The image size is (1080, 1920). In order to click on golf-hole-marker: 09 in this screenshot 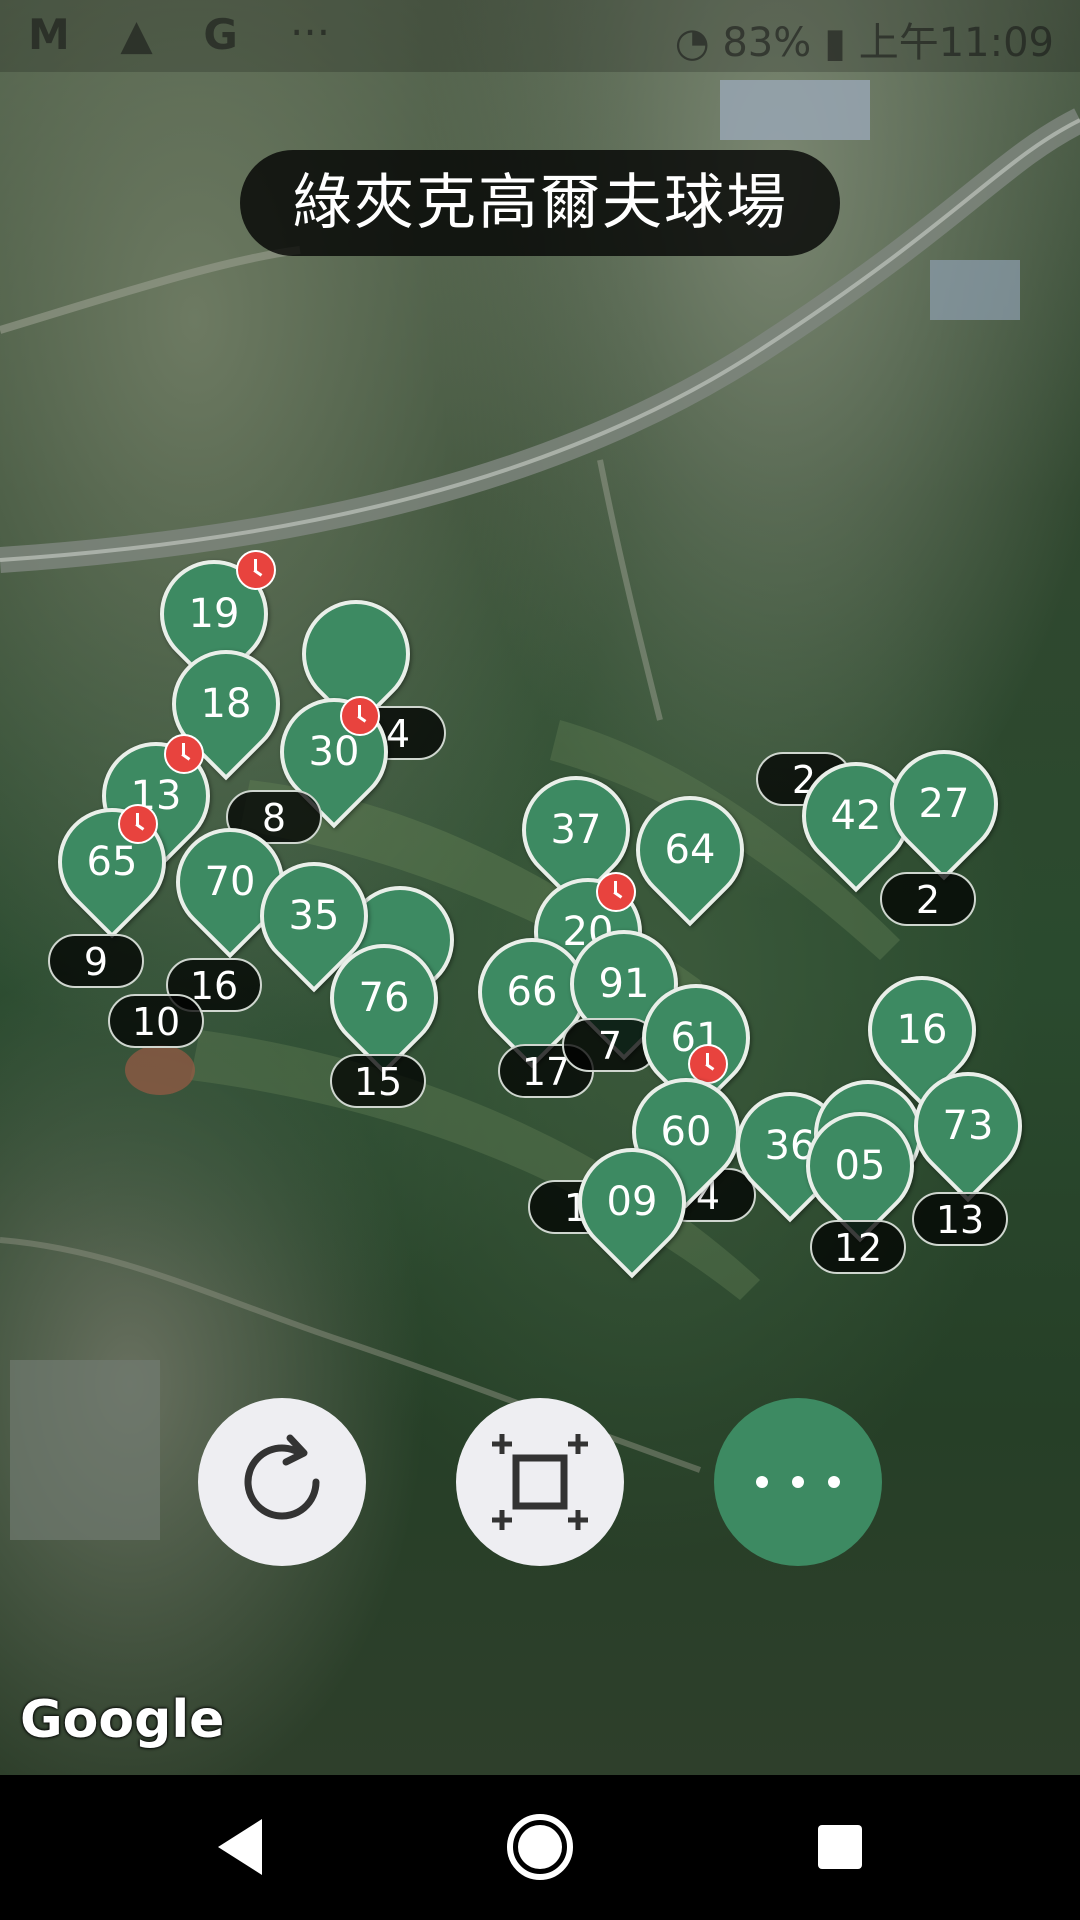, I will do `click(632, 1202)`.